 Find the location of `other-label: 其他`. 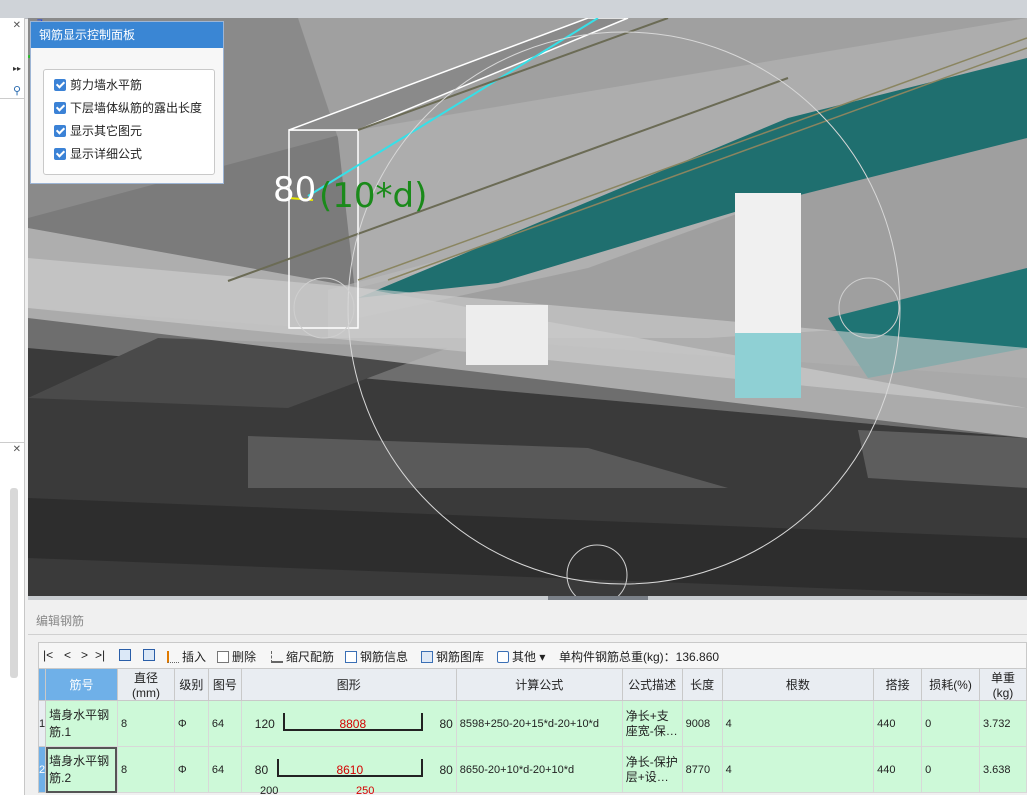

other-label: 其他 is located at coordinates (524, 657).